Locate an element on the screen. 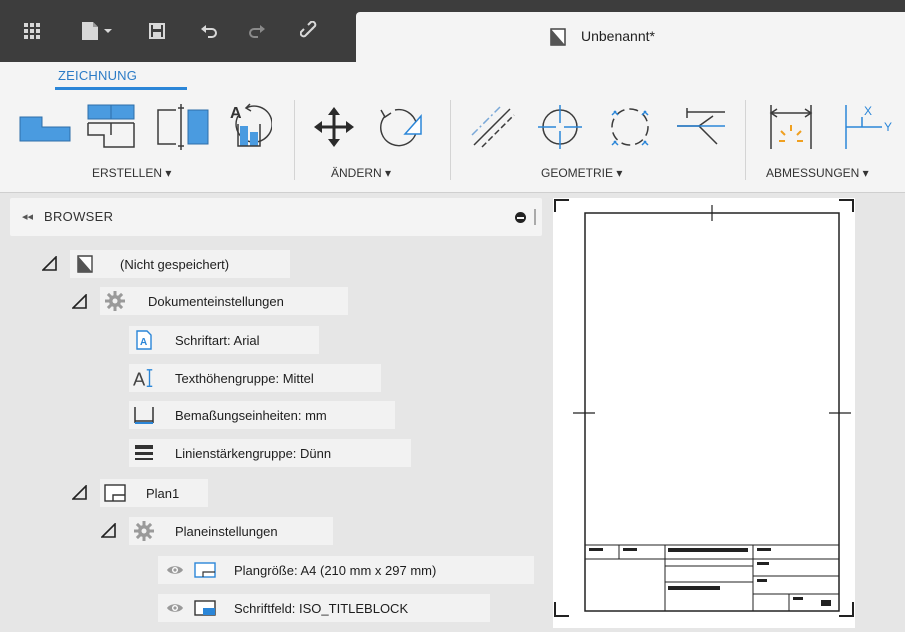 The height and width of the screenshot is (632, 905). text-height-icon: A is located at coordinates (144, 378).